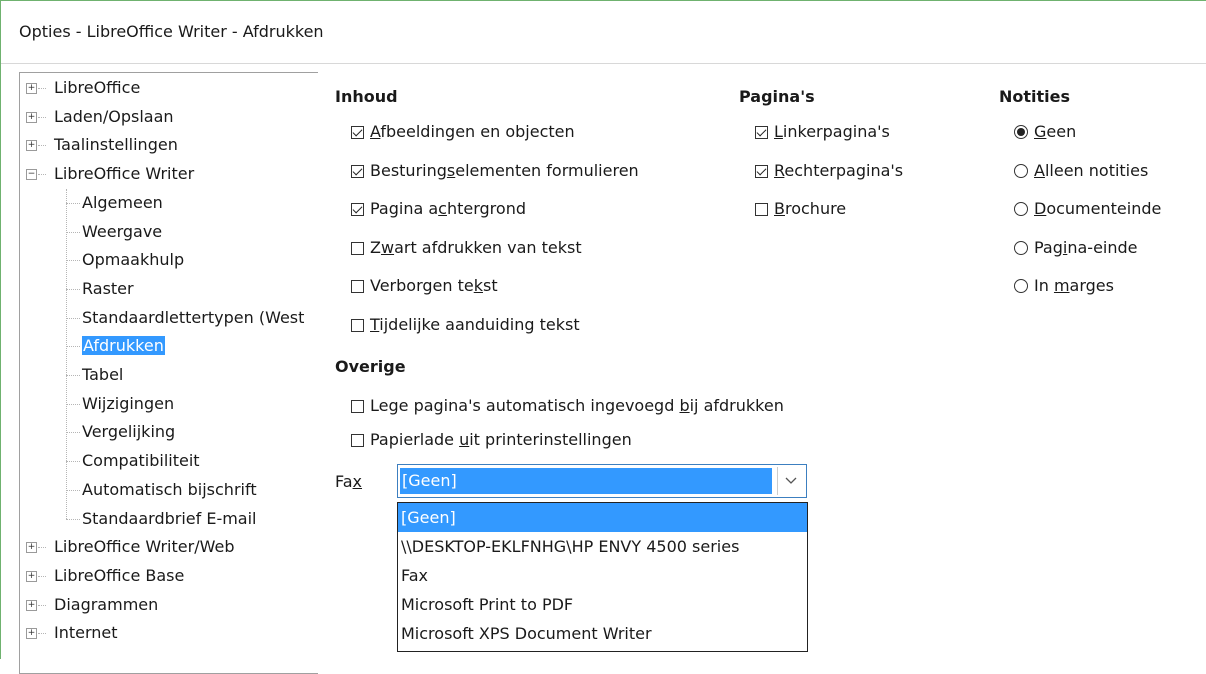 This screenshot has width=1206, height=674. Describe the element at coordinates (86, 633) in the screenshot. I see `tree-item: Internet` at that location.